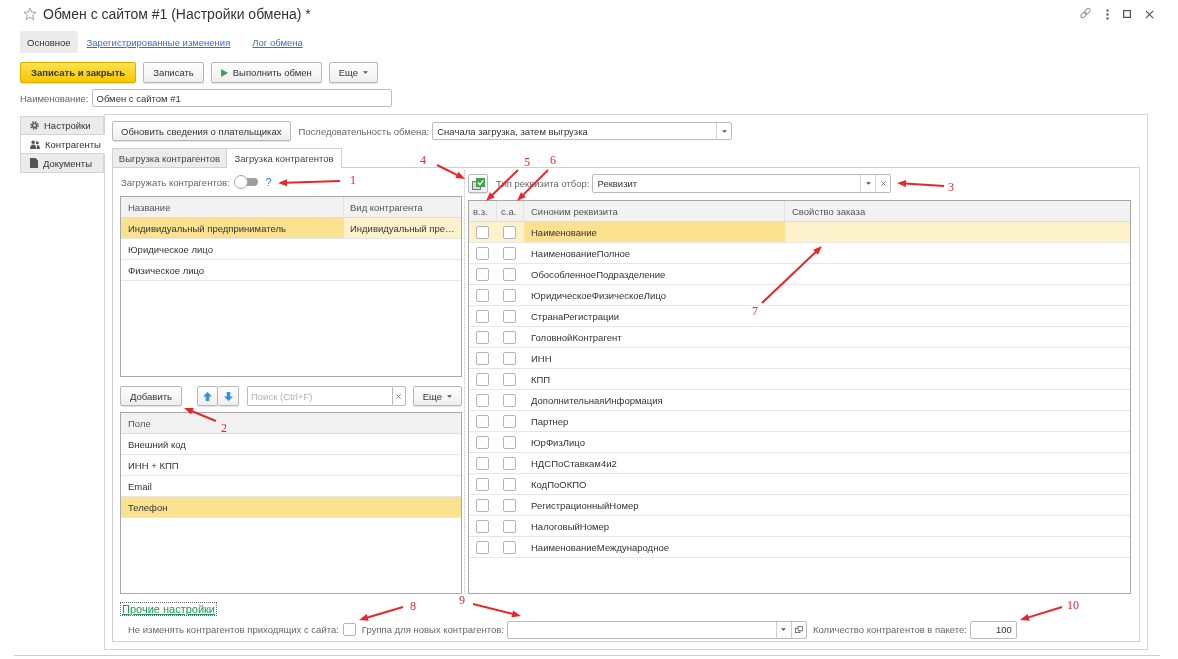  I want to click on search-field: Поиск (Ctrl+F), so click(319, 396).